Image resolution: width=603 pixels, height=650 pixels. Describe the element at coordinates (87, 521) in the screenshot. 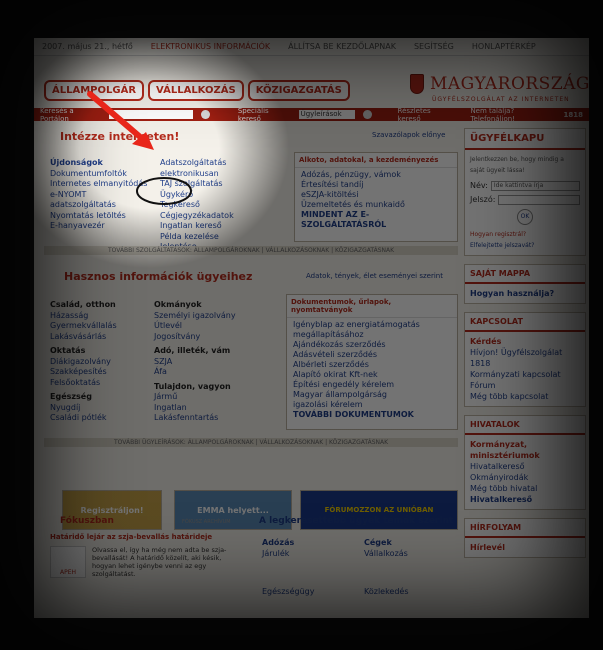

I see `focus-title: Fókuszban` at that location.